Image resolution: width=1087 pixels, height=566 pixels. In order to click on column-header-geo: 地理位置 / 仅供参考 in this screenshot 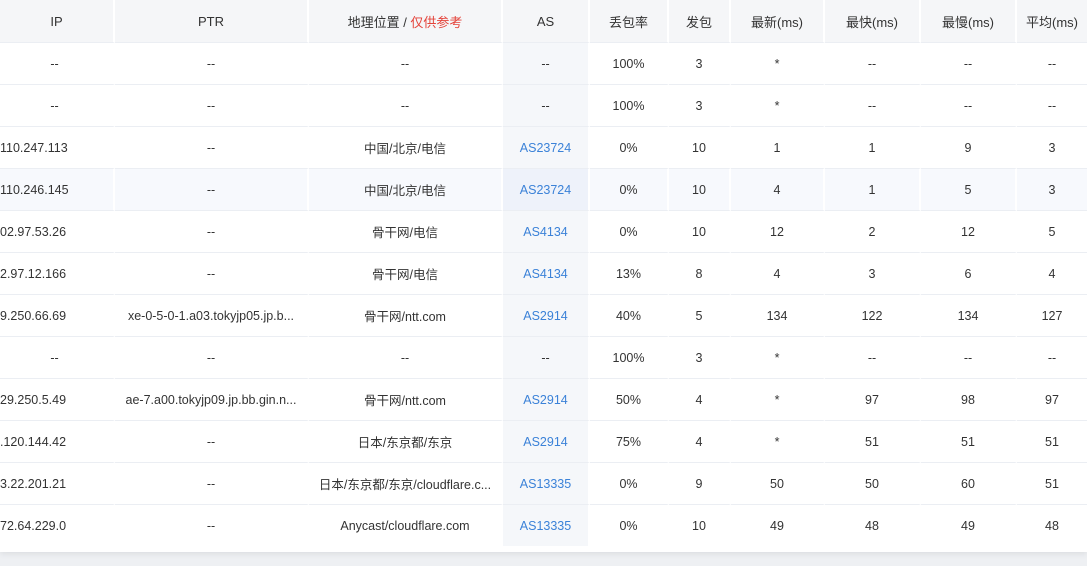, I will do `click(406, 21)`.